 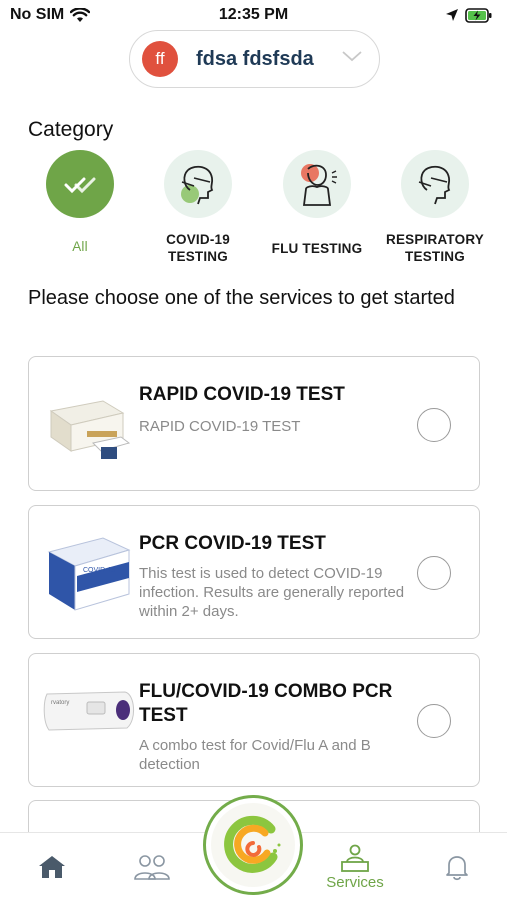 What do you see at coordinates (80, 246) in the screenshot?
I see `category-label: All` at bounding box center [80, 246].